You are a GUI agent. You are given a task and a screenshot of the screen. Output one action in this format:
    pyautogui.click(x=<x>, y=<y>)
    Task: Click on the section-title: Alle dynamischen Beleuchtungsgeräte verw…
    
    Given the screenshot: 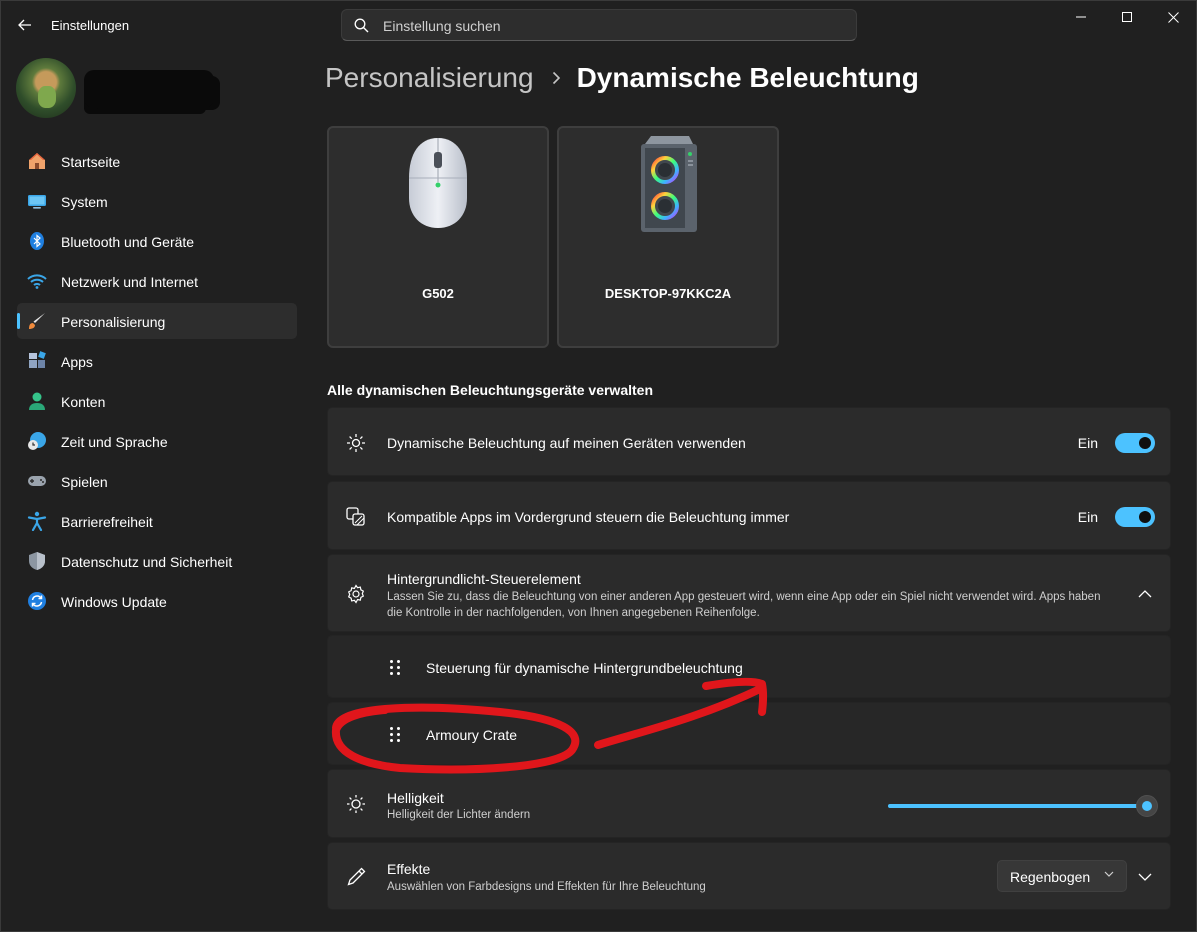 What is the action you would take?
    pyautogui.click(x=490, y=390)
    